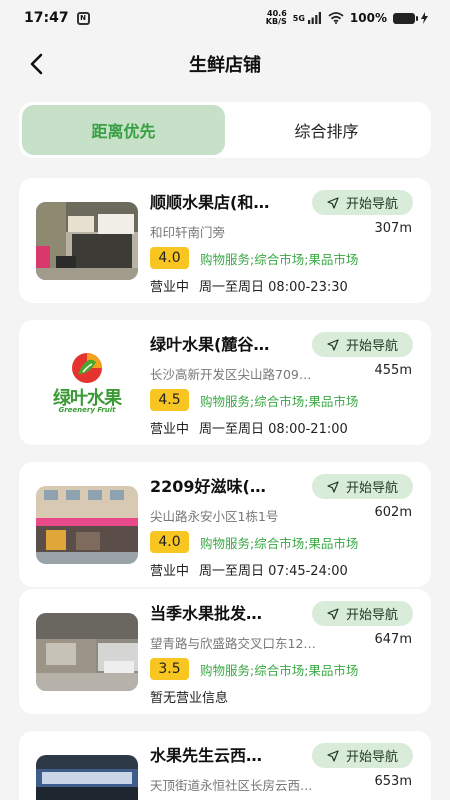  I want to click on business-hours: 营业中 周一至周日 08:00-21:00, so click(249, 427).